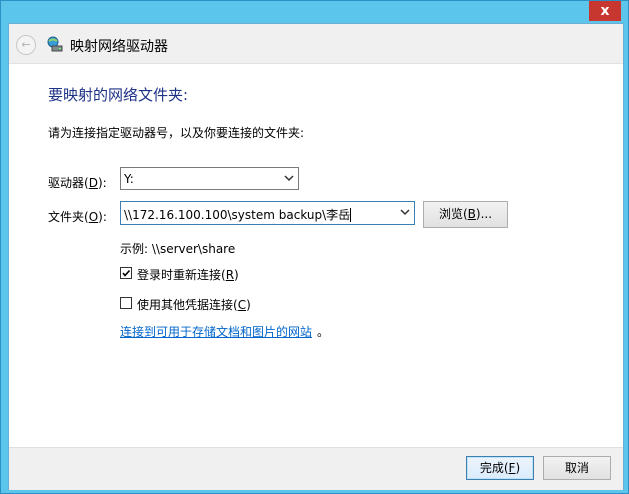  What do you see at coordinates (119, 47) in the screenshot?
I see `wizard-title: 映射网络驱动器` at bounding box center [119, 47].